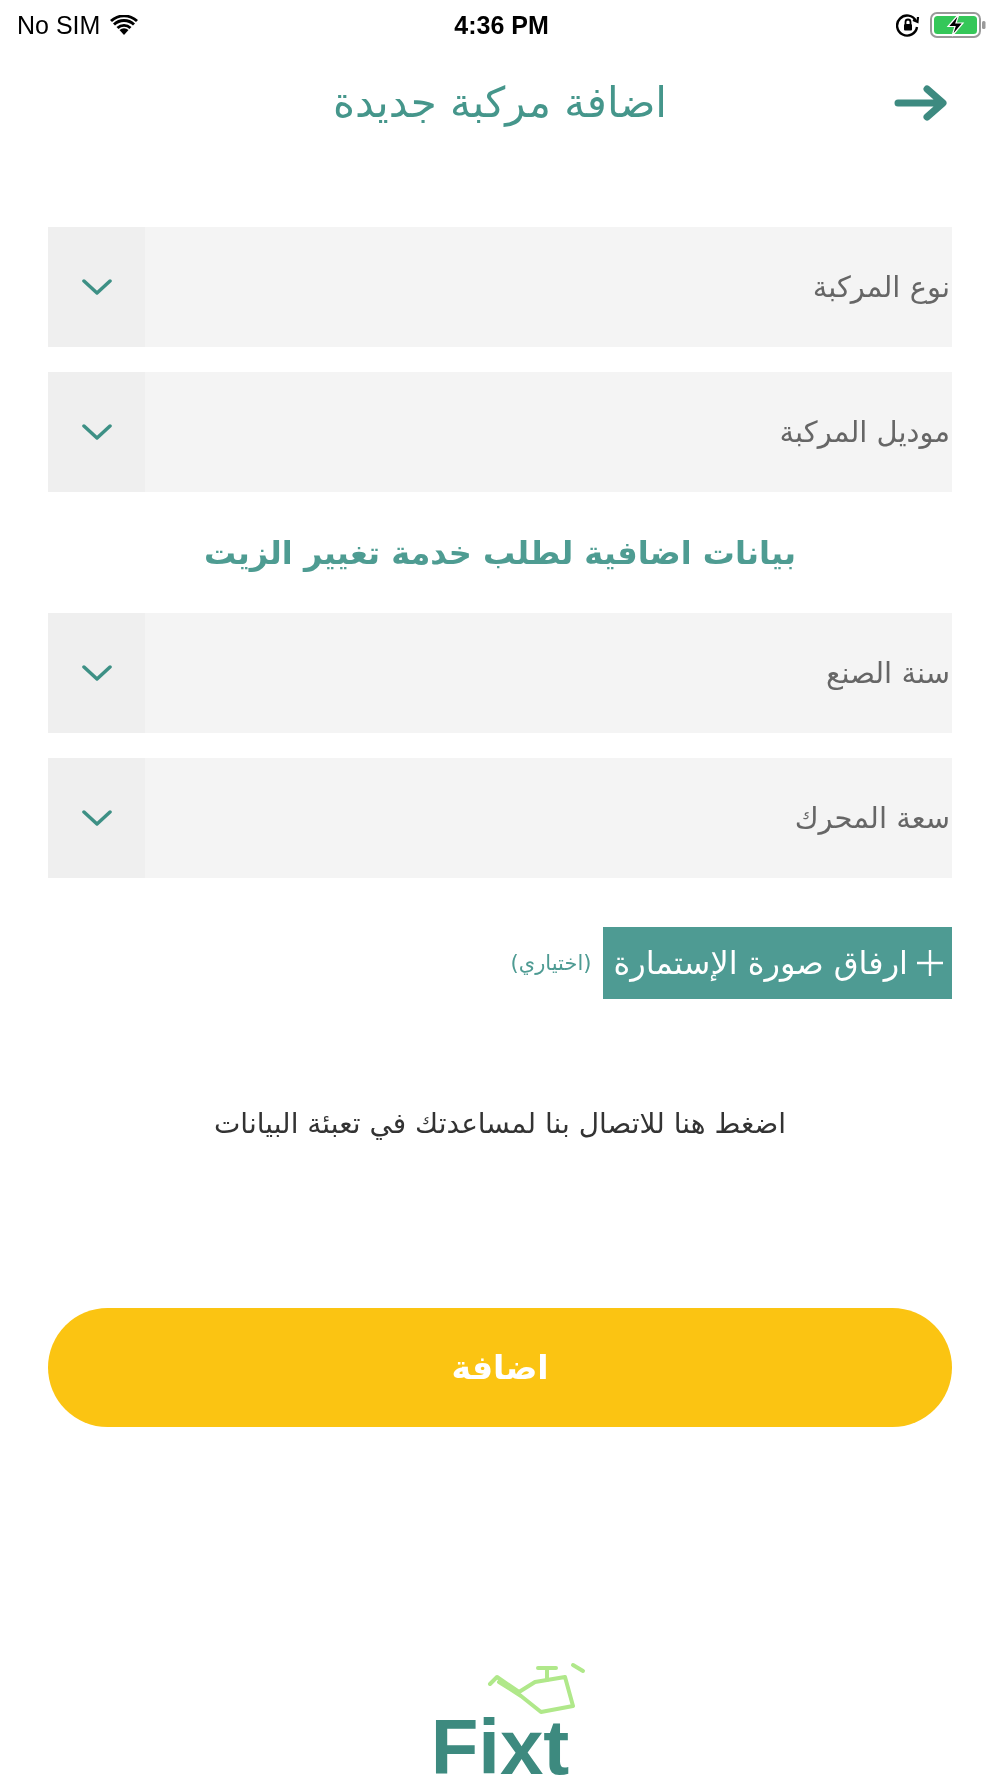 The width and height of the screenshot is (1000, 1778). I want to click on dropdown-field: سعة المحرك, so click(500, 818).